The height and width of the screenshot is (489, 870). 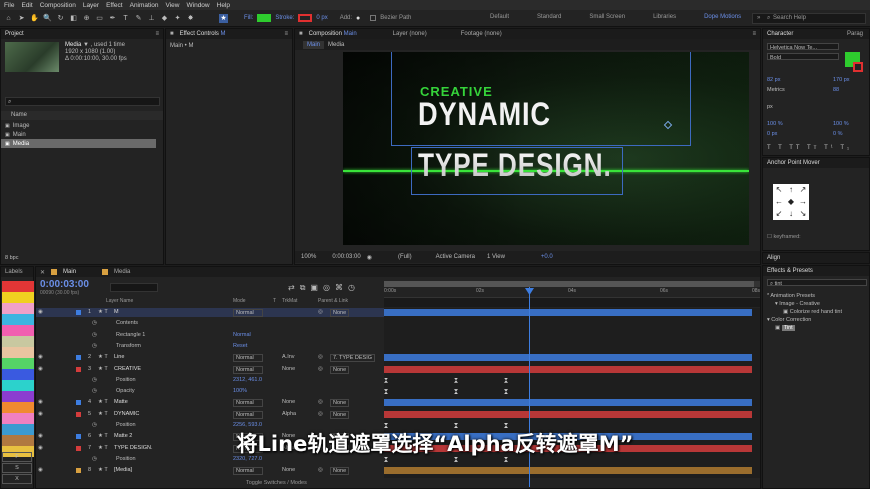 I want to click on anchor-grid: ↖ ↑ ↗ ← ◆ → ↙ ↓ ↘, so click(x=791, y=202).